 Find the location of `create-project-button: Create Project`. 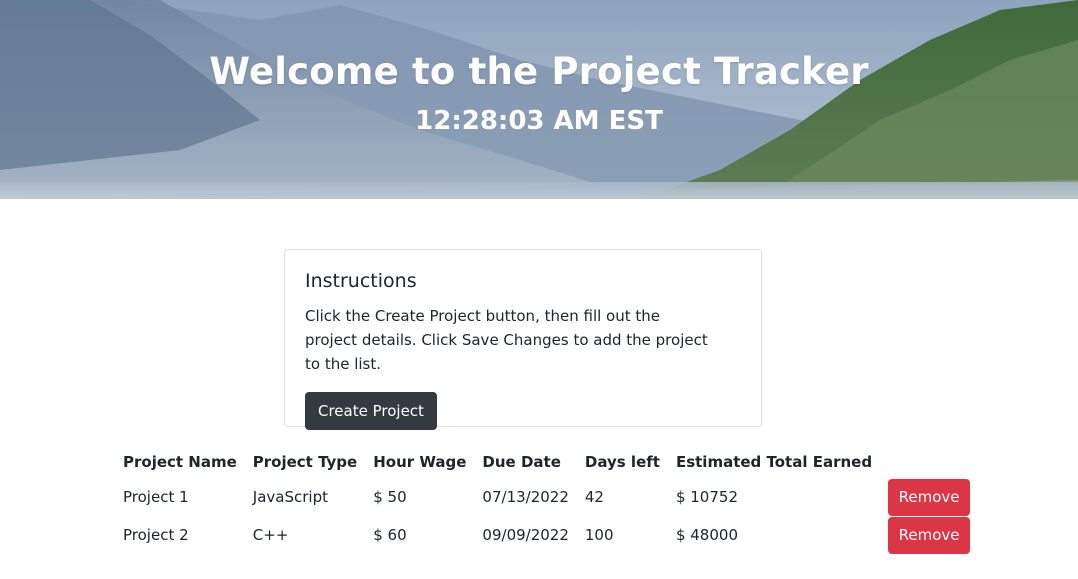

create-project-button: Create Project is located at coordinates (371, 411).